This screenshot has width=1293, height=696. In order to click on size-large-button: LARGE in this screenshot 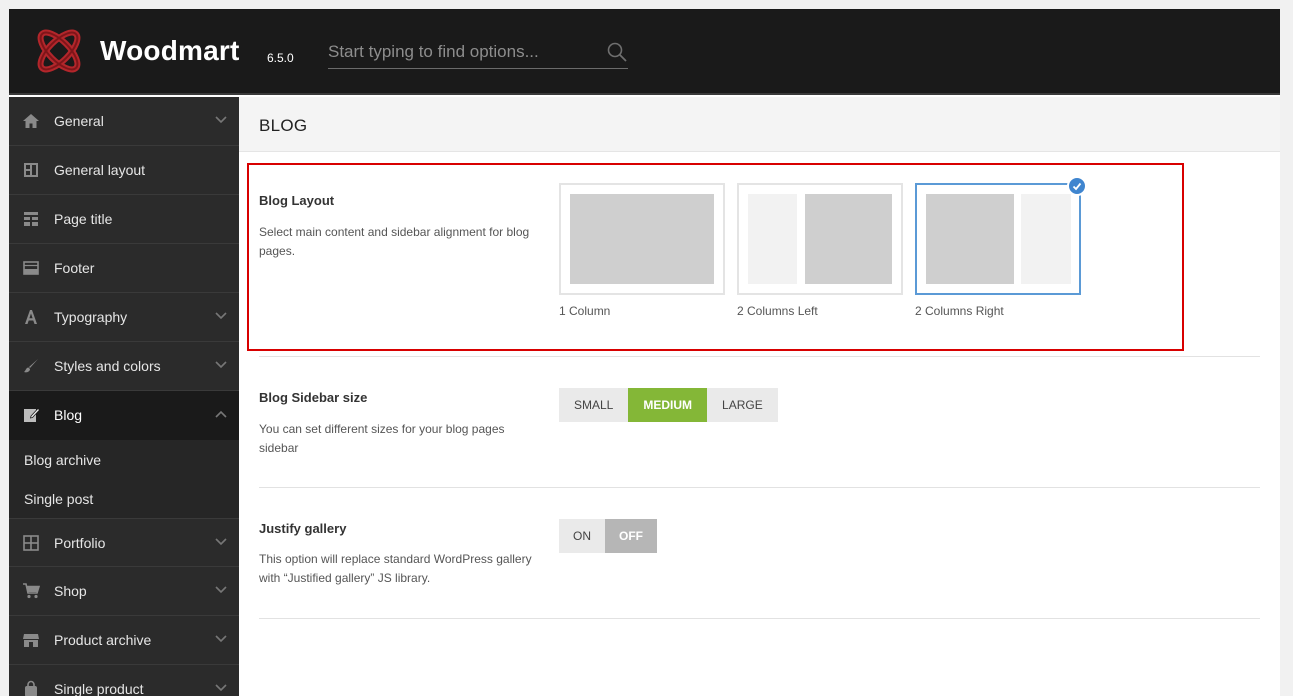, I will do `click(742, 405)`.